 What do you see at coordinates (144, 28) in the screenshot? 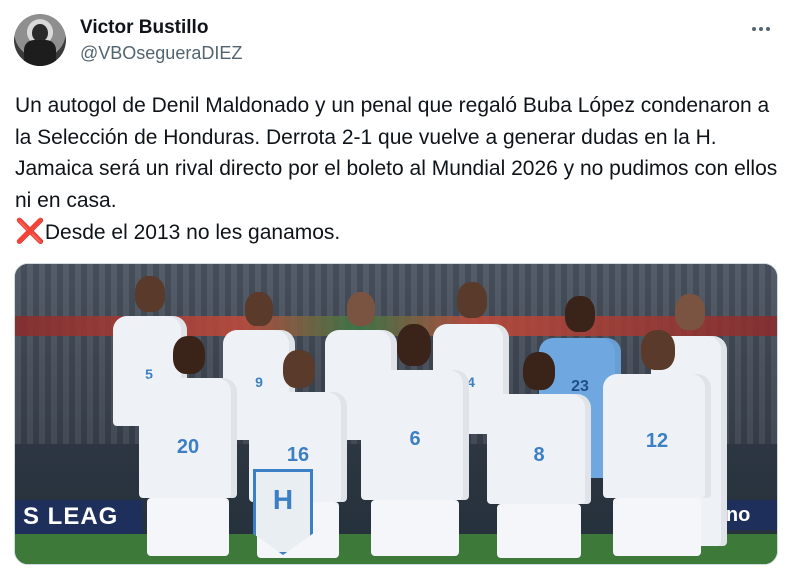
I see `author-name: Victor Bustillo` at bounding box center [144, 28].